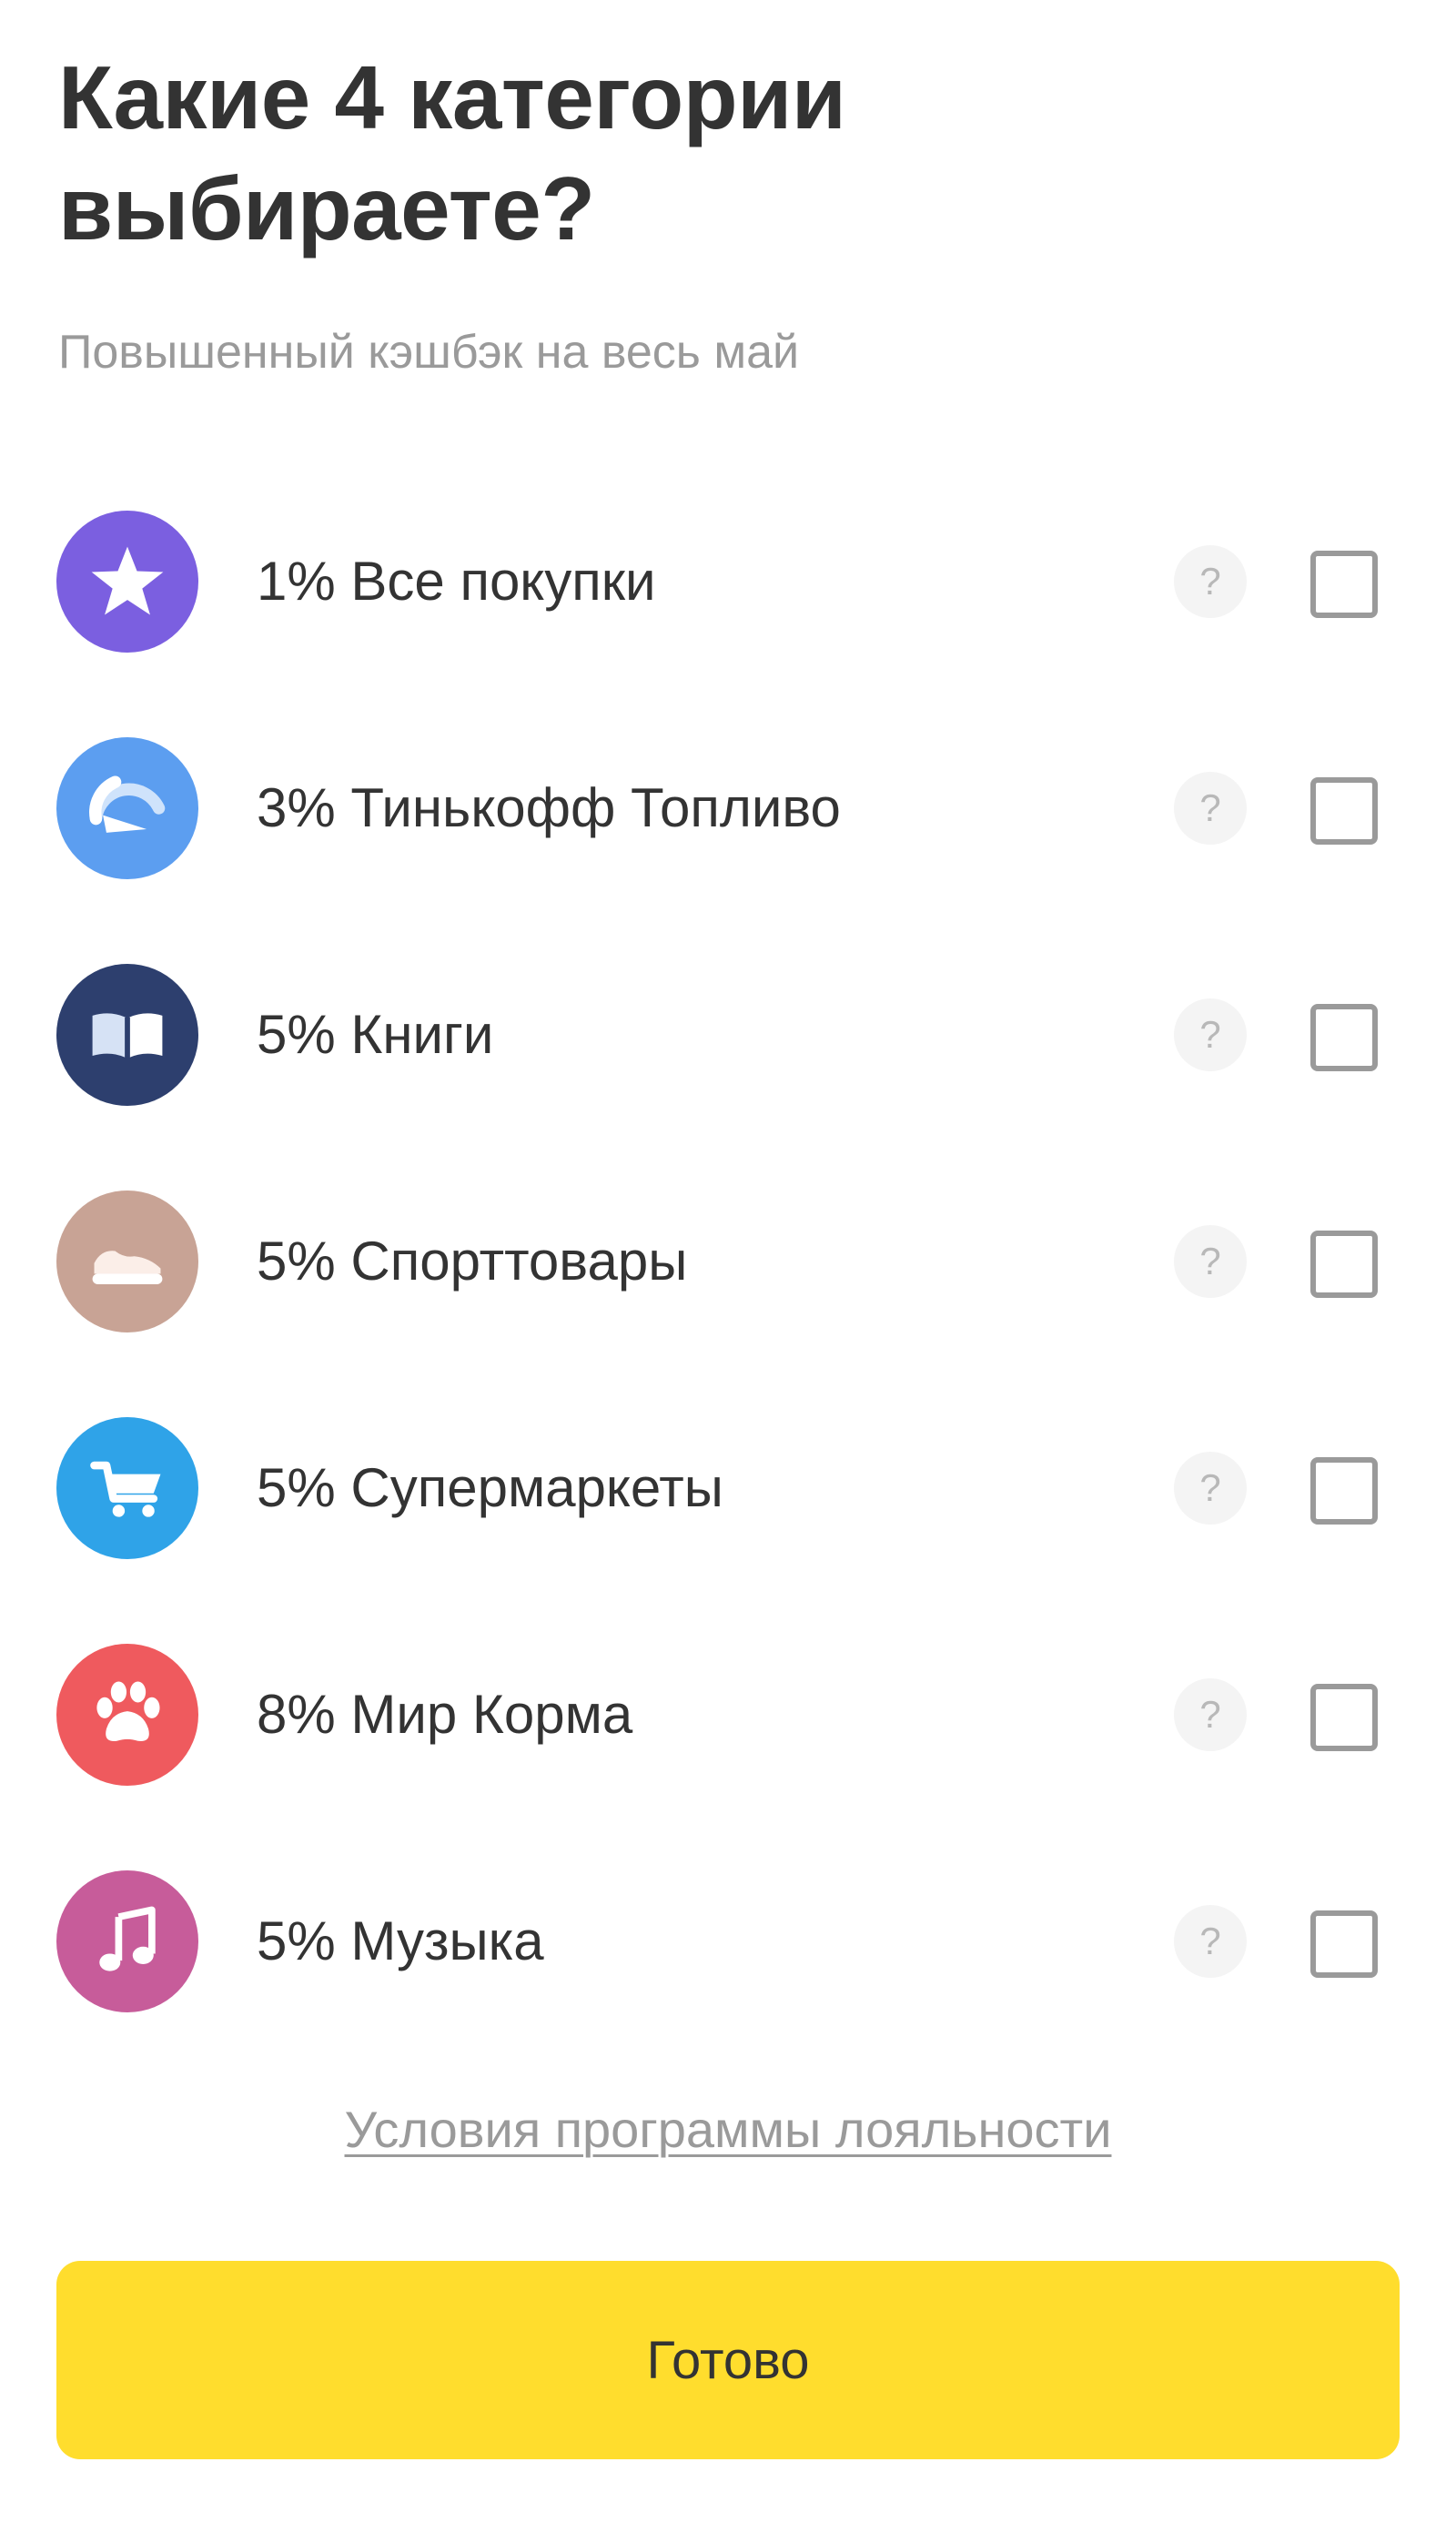 The height and width of the screenshot is (2533, 1456). I want to click on sneaker-icon, so click(127, 1261).